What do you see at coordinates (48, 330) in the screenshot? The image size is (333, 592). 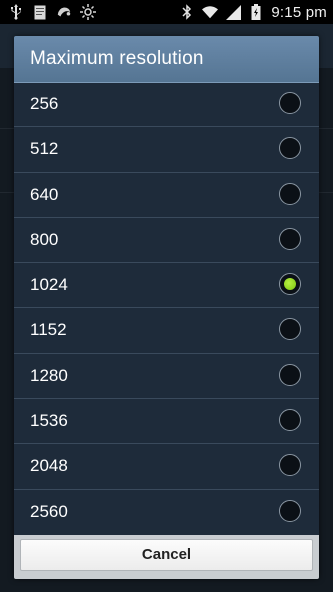 I see `option-label: 1152` at bounding box center [48, 330].